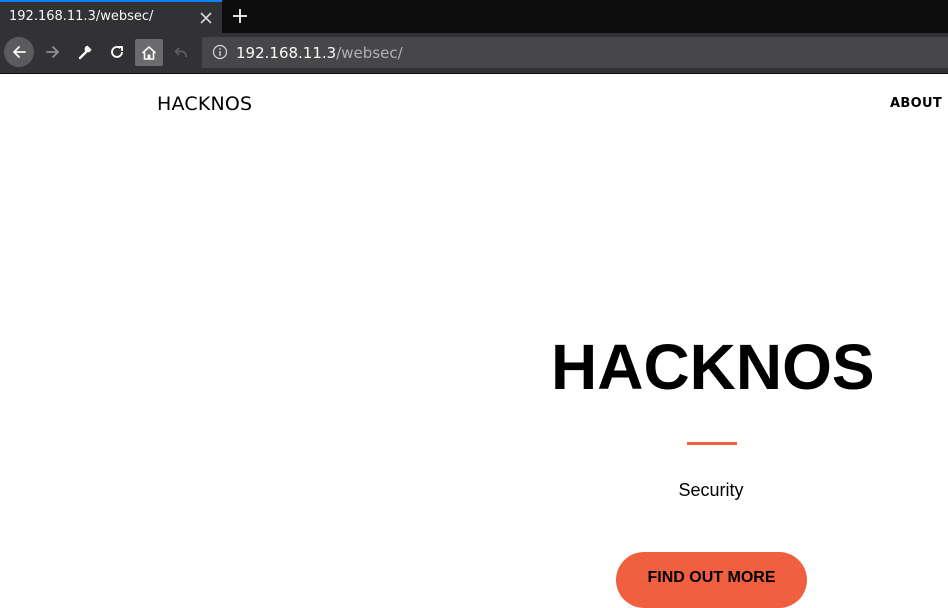 The width and height of the screenshot is (948, 608). I want to click on reload-icon, so click(117, 52).